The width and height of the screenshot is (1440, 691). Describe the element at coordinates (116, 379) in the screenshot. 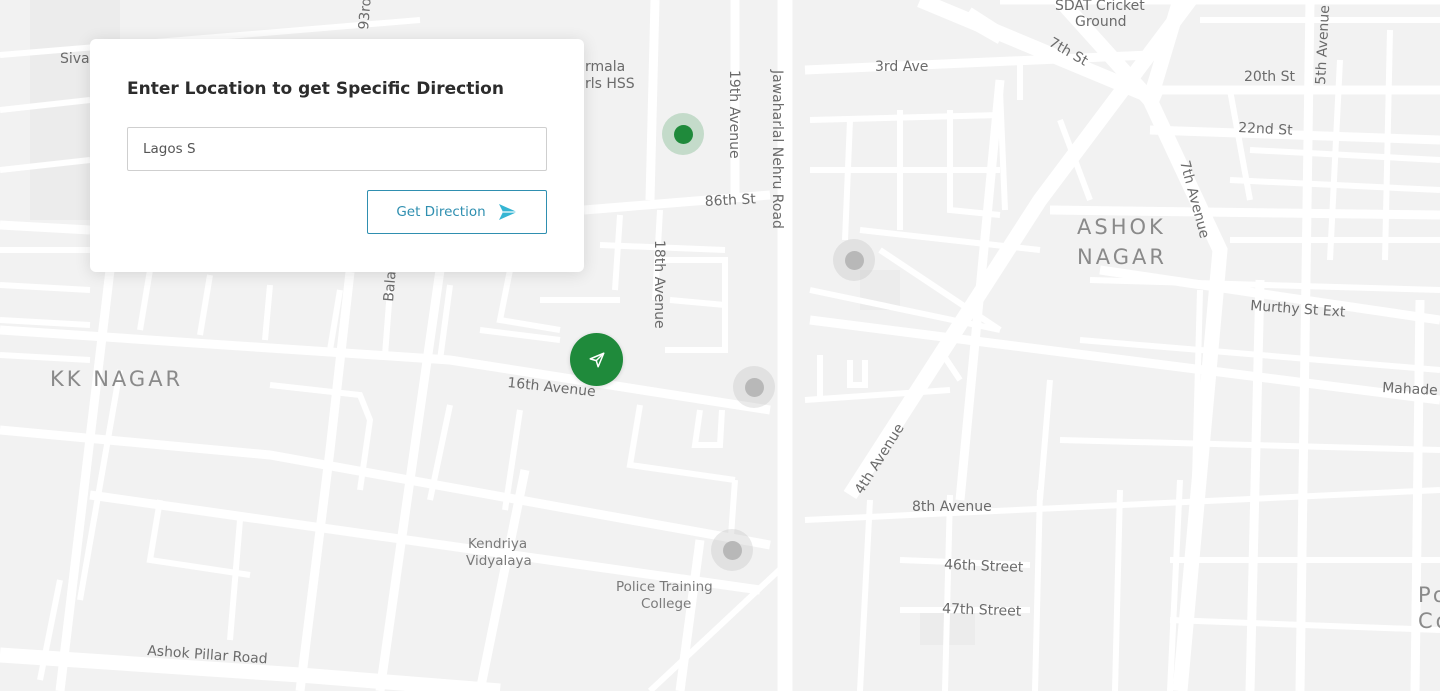

I see `label-kk-nagar: KK NAGAR` at that location.